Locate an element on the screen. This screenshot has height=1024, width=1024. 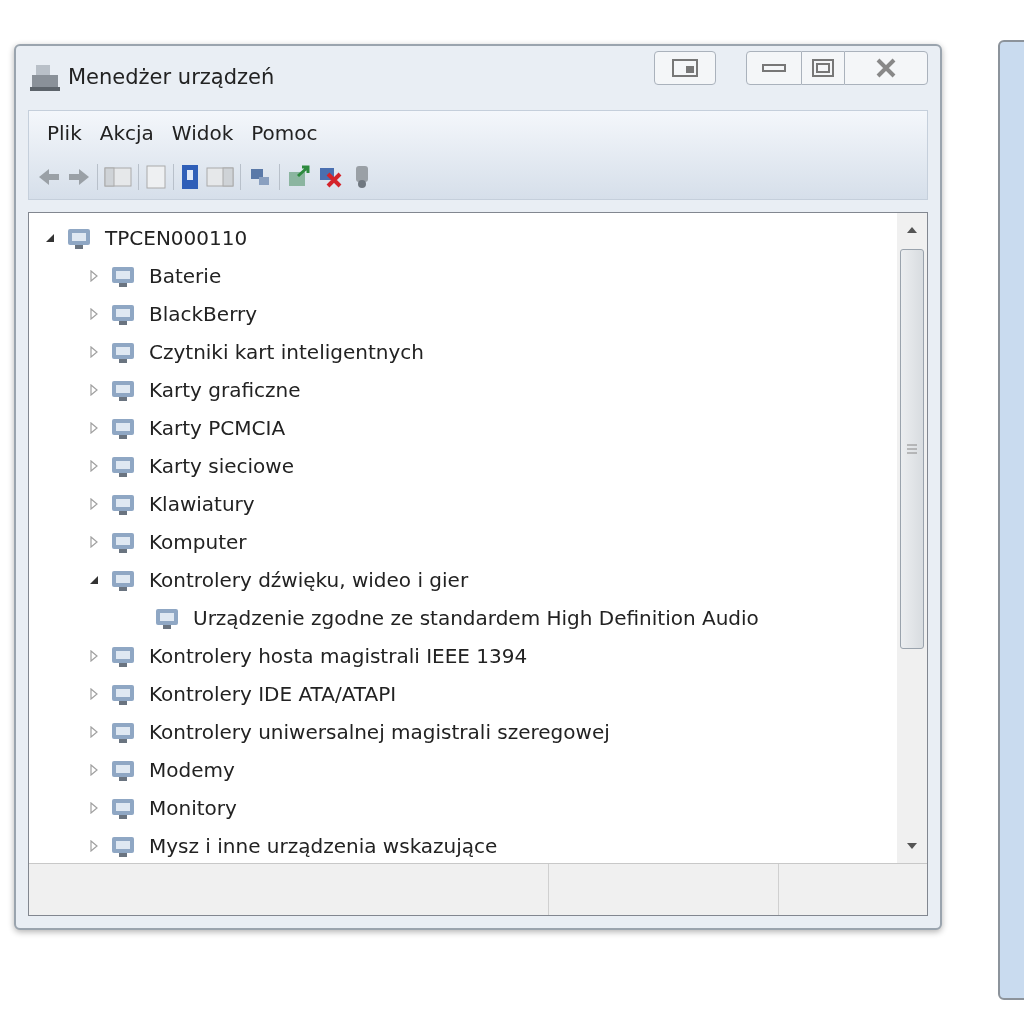
scroll-down-icon is located at coordinates (912, 846).